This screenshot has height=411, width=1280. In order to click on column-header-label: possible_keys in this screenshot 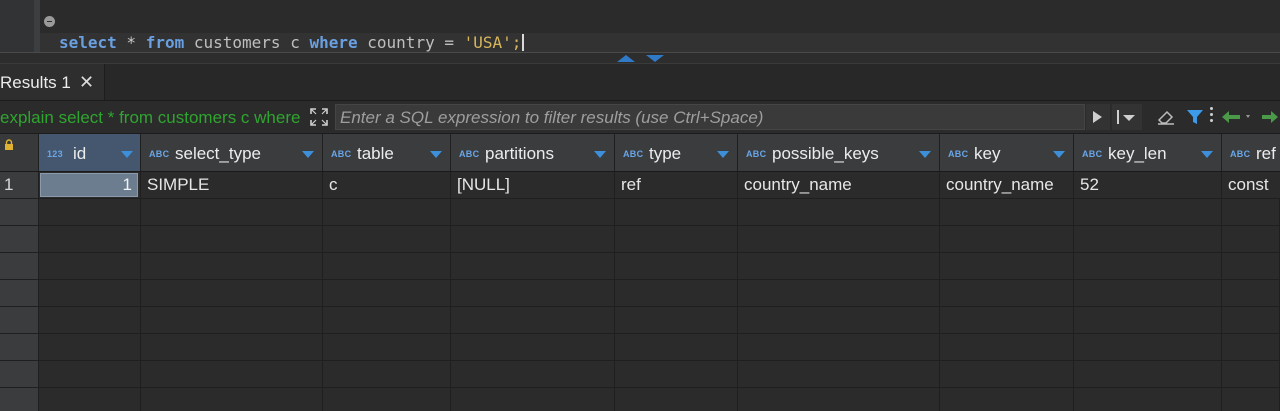, I will do `click(825, 153)`.